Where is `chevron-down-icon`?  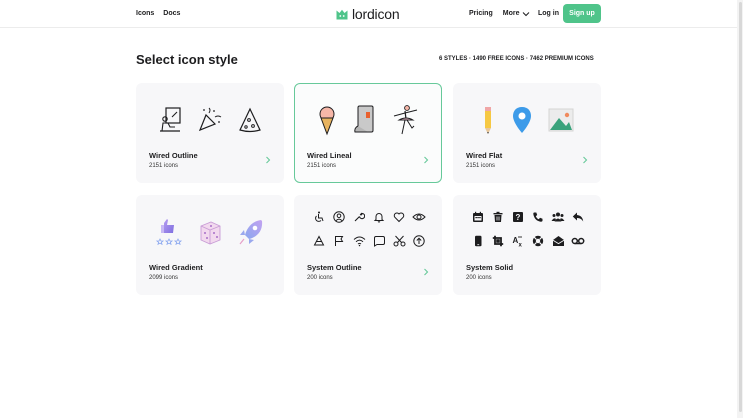
chevron-down-icon is located at coordinates (526, 13).